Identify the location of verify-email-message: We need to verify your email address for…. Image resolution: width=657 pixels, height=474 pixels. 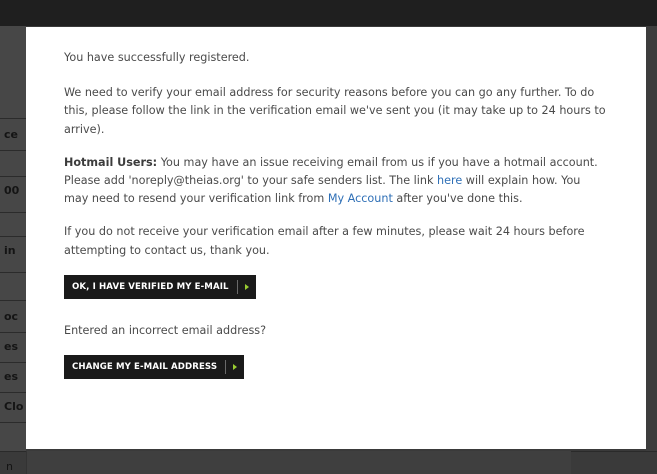
(335, 111).